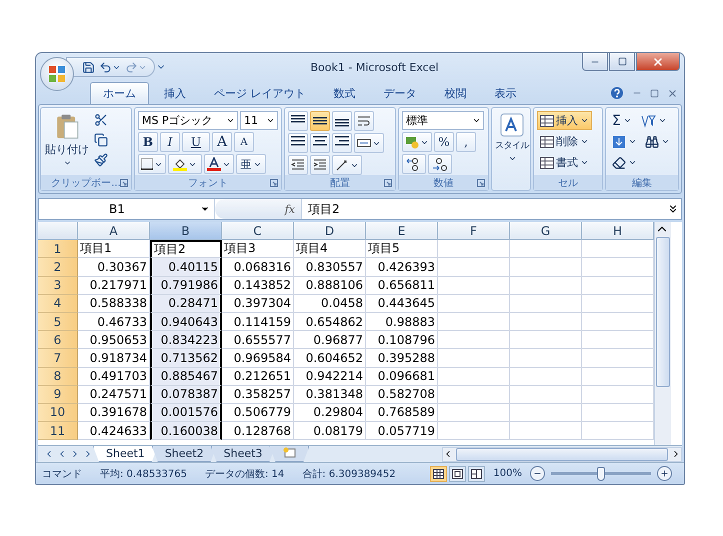  What do you see at coordinates (330, 267) in the screenshot?
I see `table-cell: 0.830557` at bounding box center [330, 267].